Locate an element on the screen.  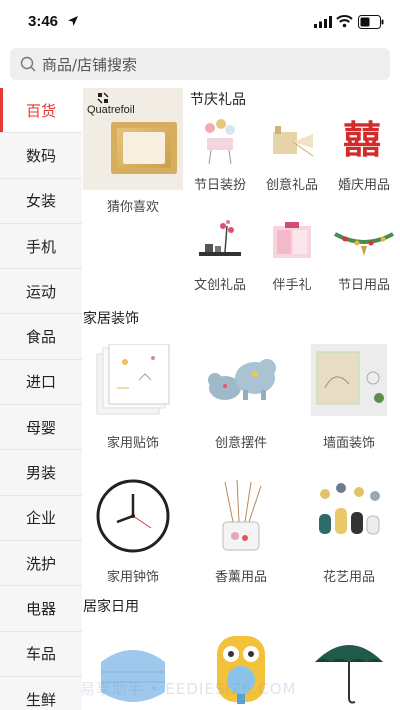
sidebar-item-label: 手机 is located at coordinates (40, 246).